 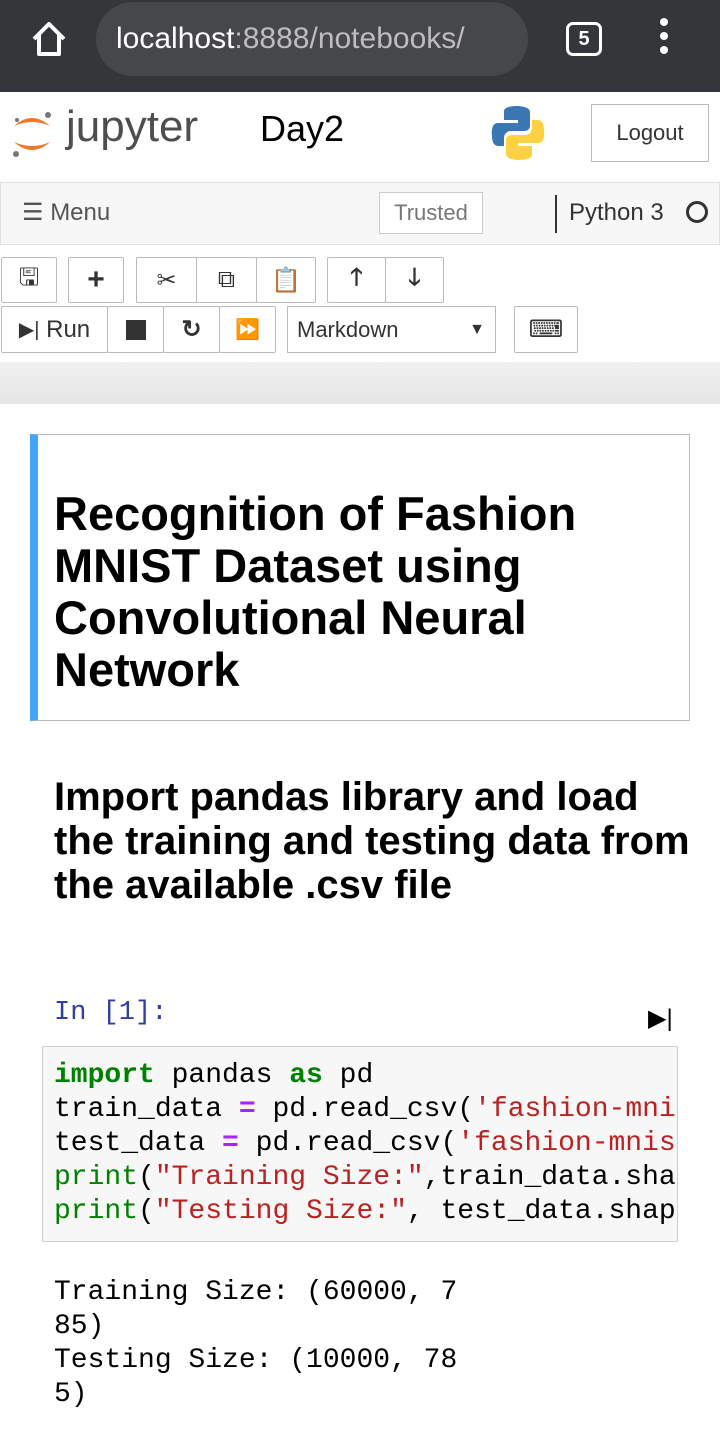 What do you see at coordinates (356, 277) in the screenshot?
I see `arrow-up-icon: 🡑` at bounding box center [356, 277].